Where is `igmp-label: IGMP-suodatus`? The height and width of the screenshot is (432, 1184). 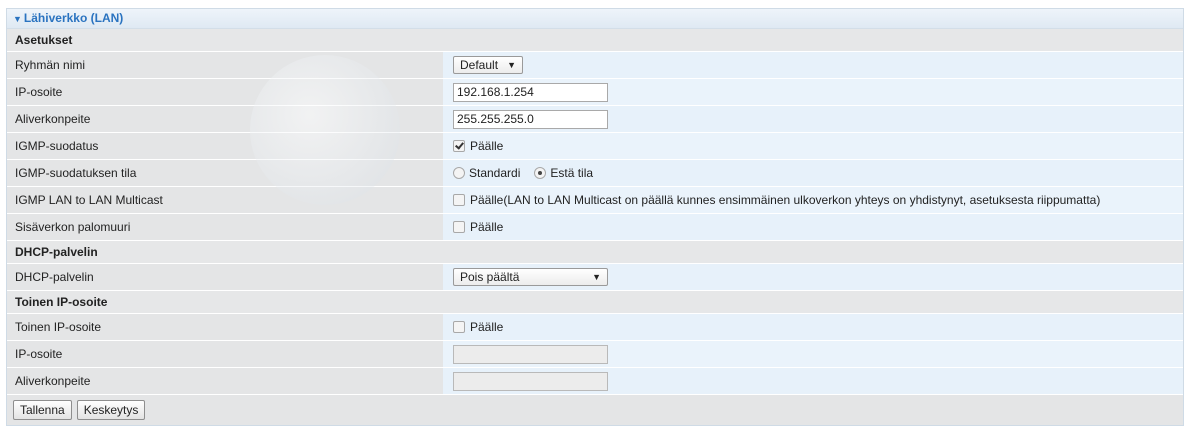
igmp-label: IGMP-suodatus is located at coordinates (225, 146).